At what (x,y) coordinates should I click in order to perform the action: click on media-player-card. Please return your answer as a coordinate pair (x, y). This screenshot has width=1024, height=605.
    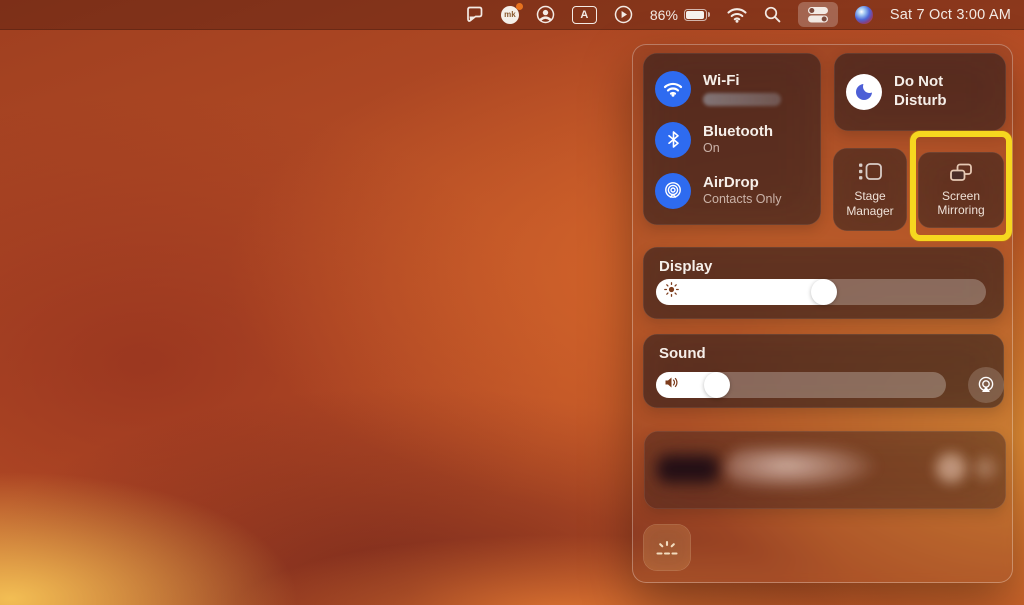
    Looking at the image, I should click on (825, 470).